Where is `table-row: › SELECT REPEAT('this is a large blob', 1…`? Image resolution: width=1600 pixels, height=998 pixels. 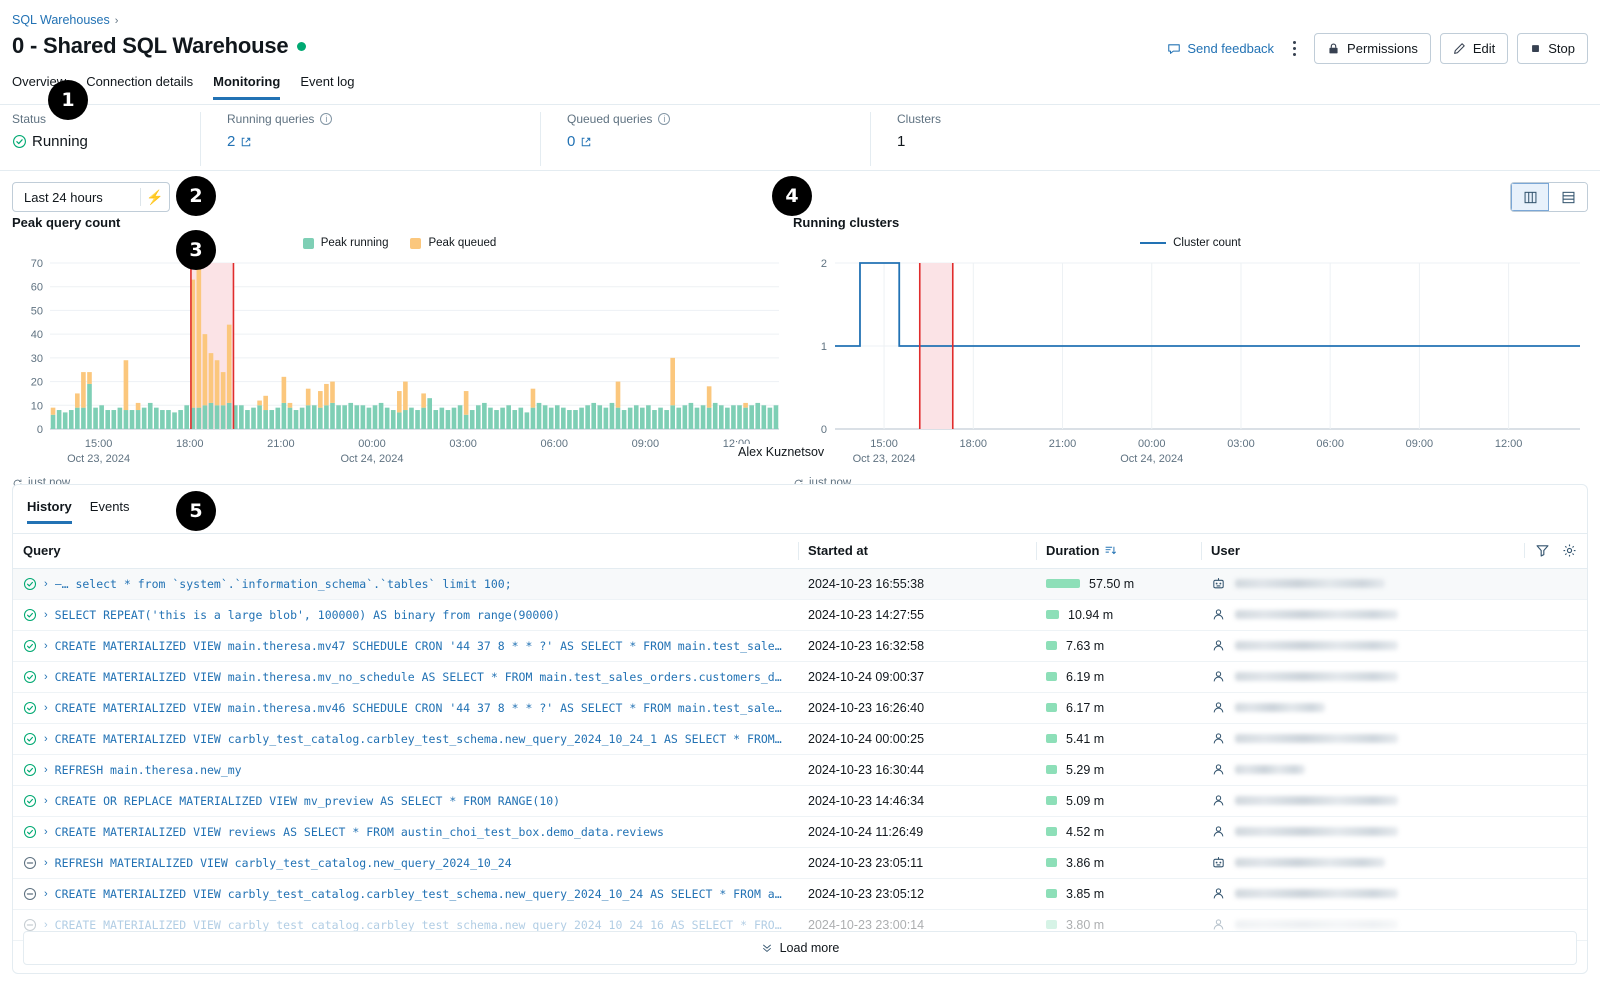 table-row: › SELECT REPEAT('this is a large blob', 1… is located at coordinates (800, 615).